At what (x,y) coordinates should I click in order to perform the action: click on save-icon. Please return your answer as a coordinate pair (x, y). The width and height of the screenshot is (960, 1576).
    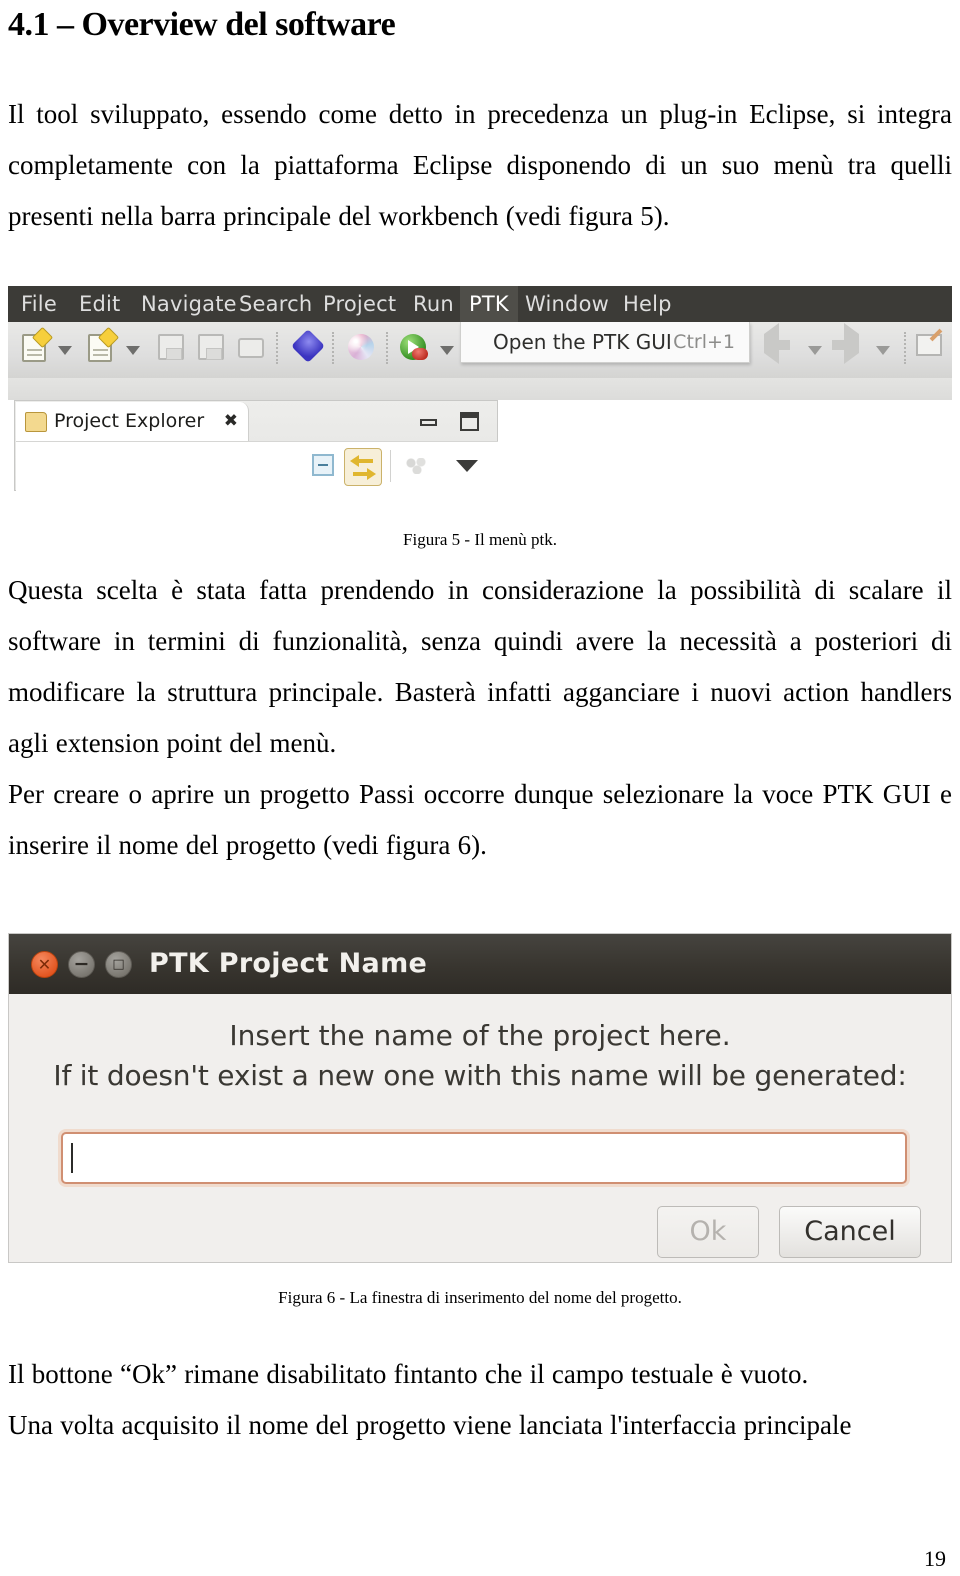
    Looking at the image, I should click on (171, 347).